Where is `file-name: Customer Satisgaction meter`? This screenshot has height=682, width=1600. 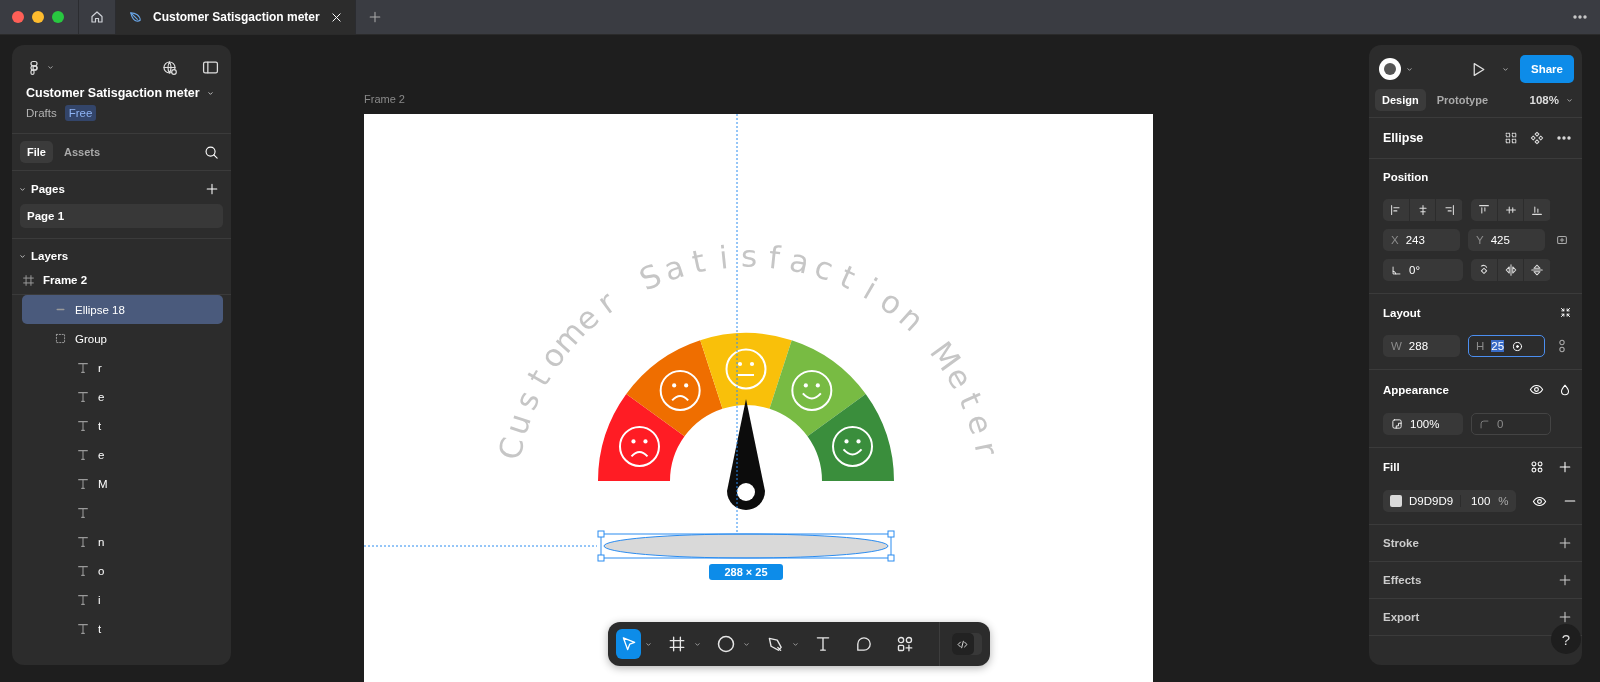 file-name: Customer Satisgaction meter is located at coordinates (113, 93).